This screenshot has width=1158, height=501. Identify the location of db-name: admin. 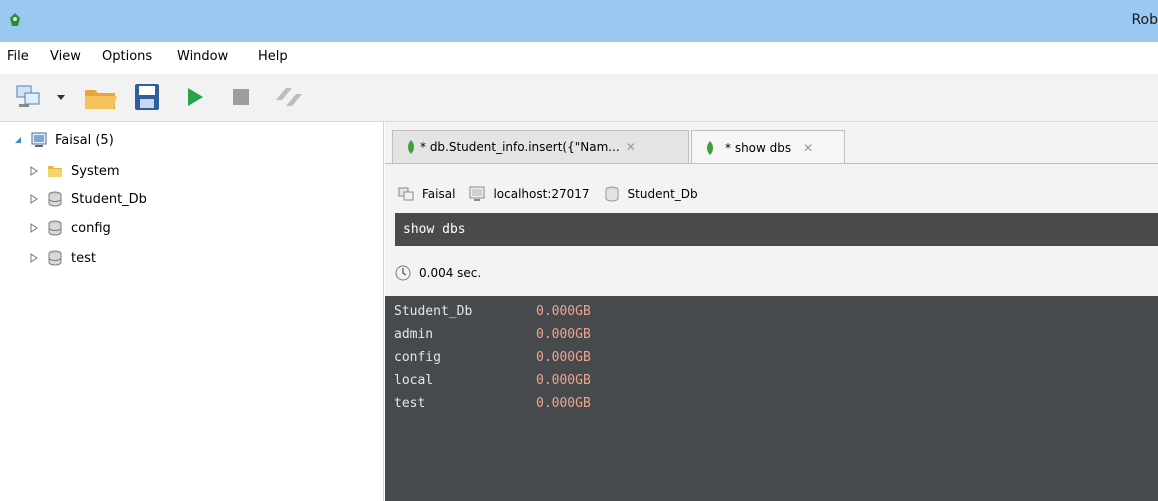
(414, 334).